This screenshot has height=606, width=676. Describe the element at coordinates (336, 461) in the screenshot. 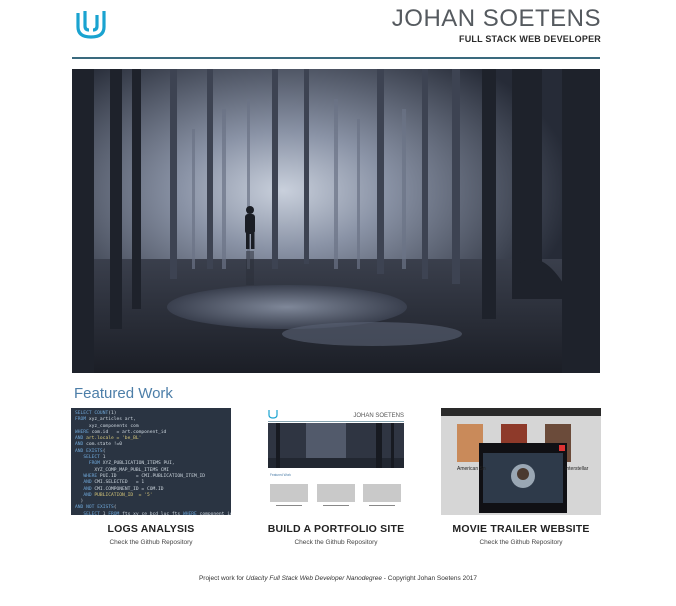

I see `project-thumbnail-portfolio-site: JOHAN SOETENS Featured Work` at that location.